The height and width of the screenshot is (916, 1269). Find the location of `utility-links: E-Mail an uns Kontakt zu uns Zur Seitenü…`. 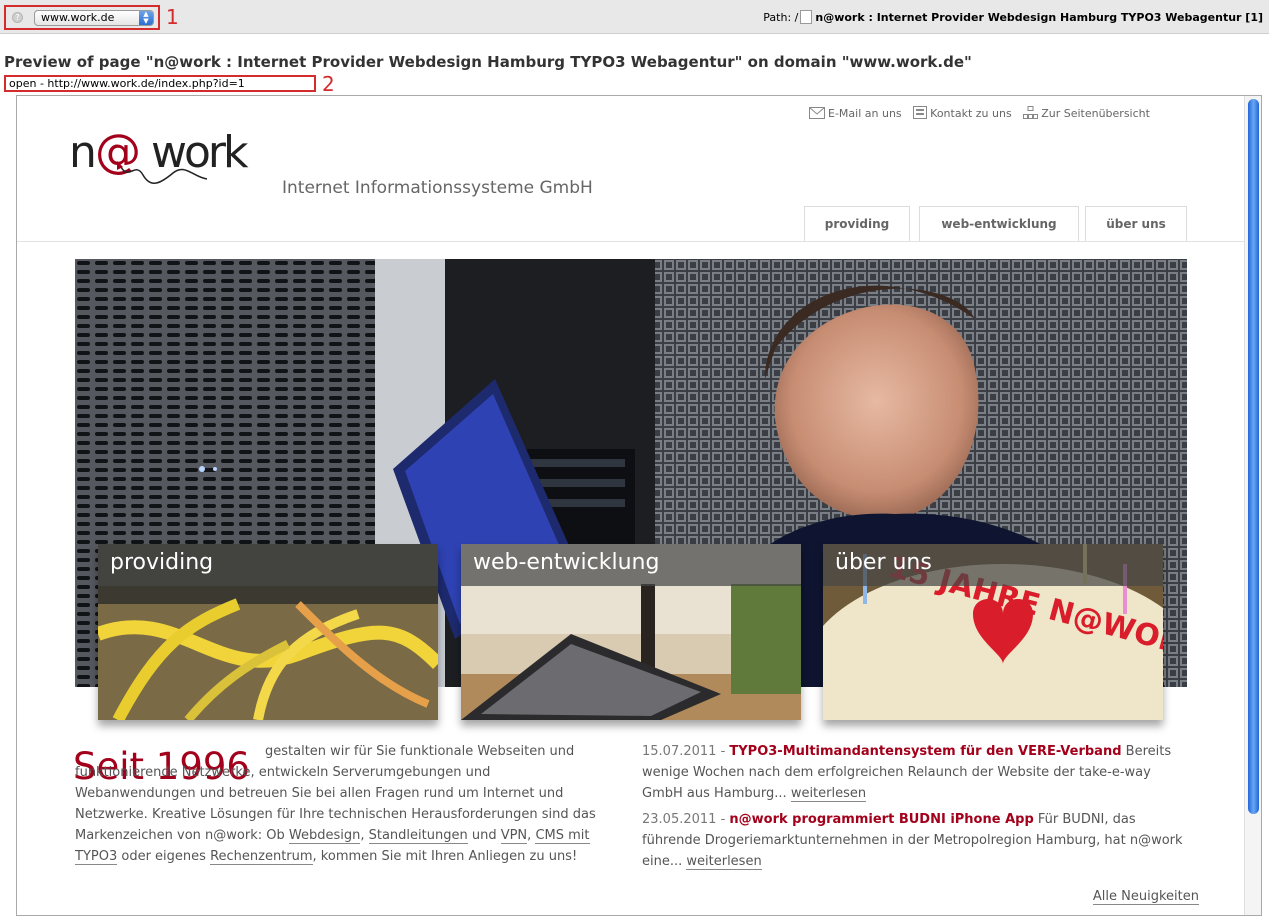

utility-links: E-Mail an uns Kontakt zu uns Zur Seitenü… is located at coordinates (983, 113).